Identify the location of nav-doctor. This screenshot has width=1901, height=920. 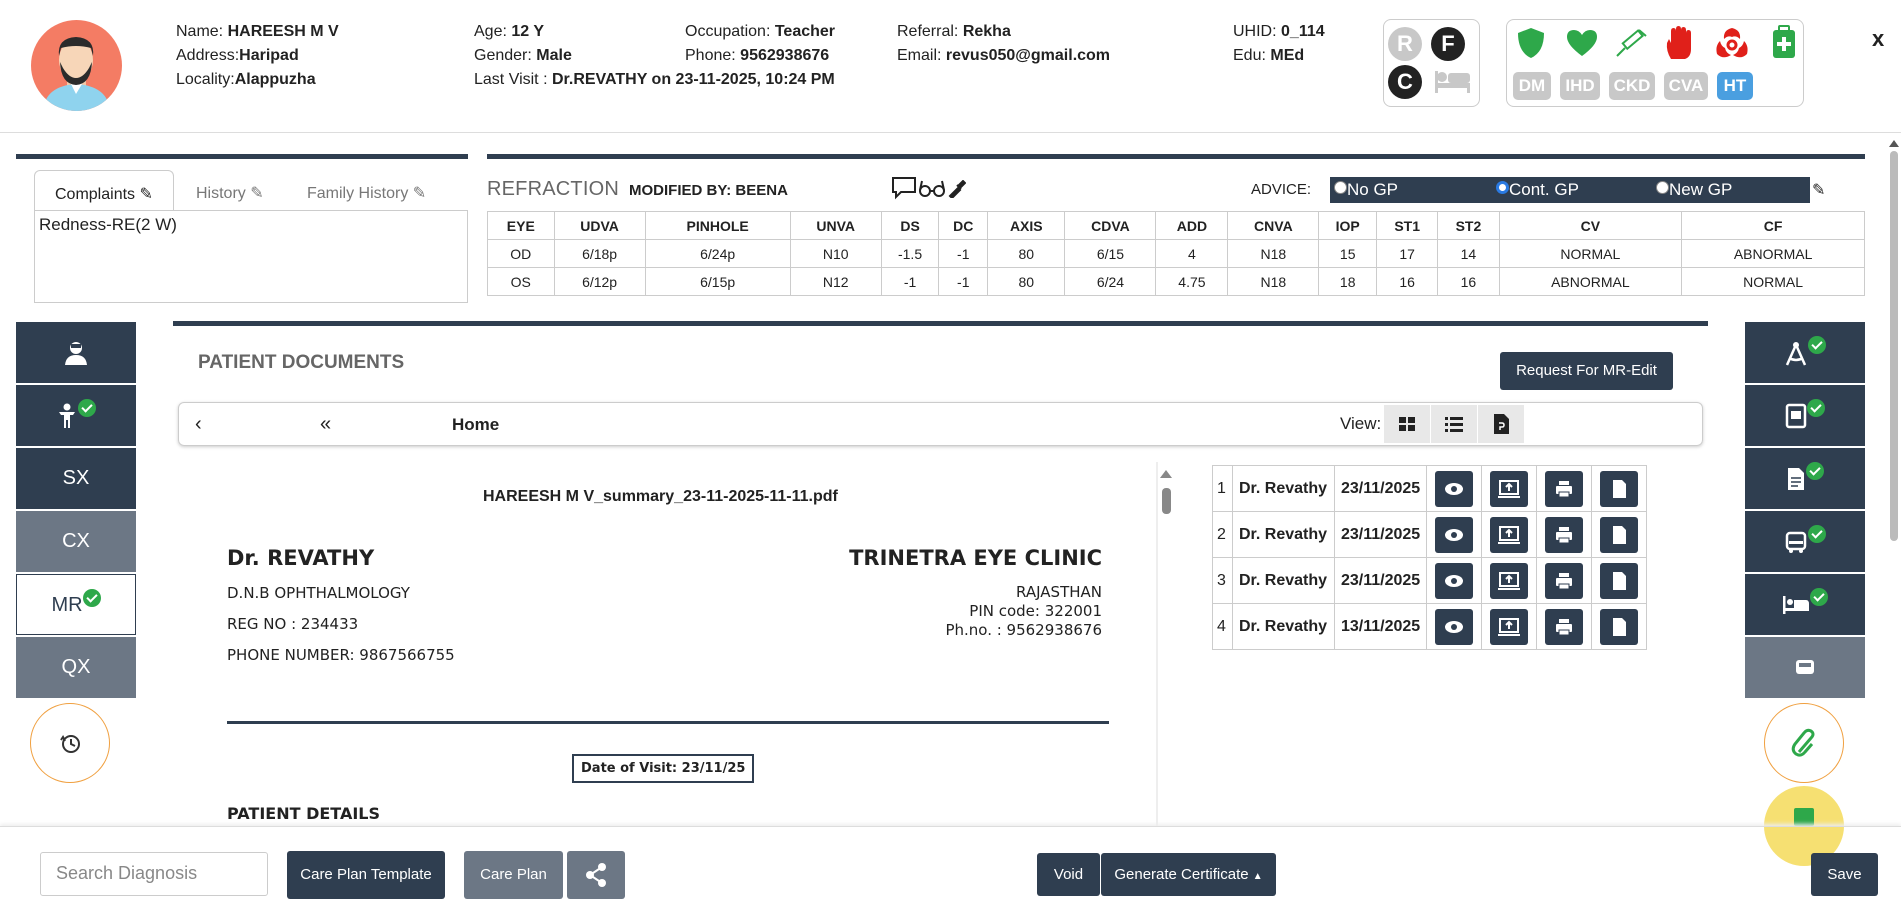
(76, 352).